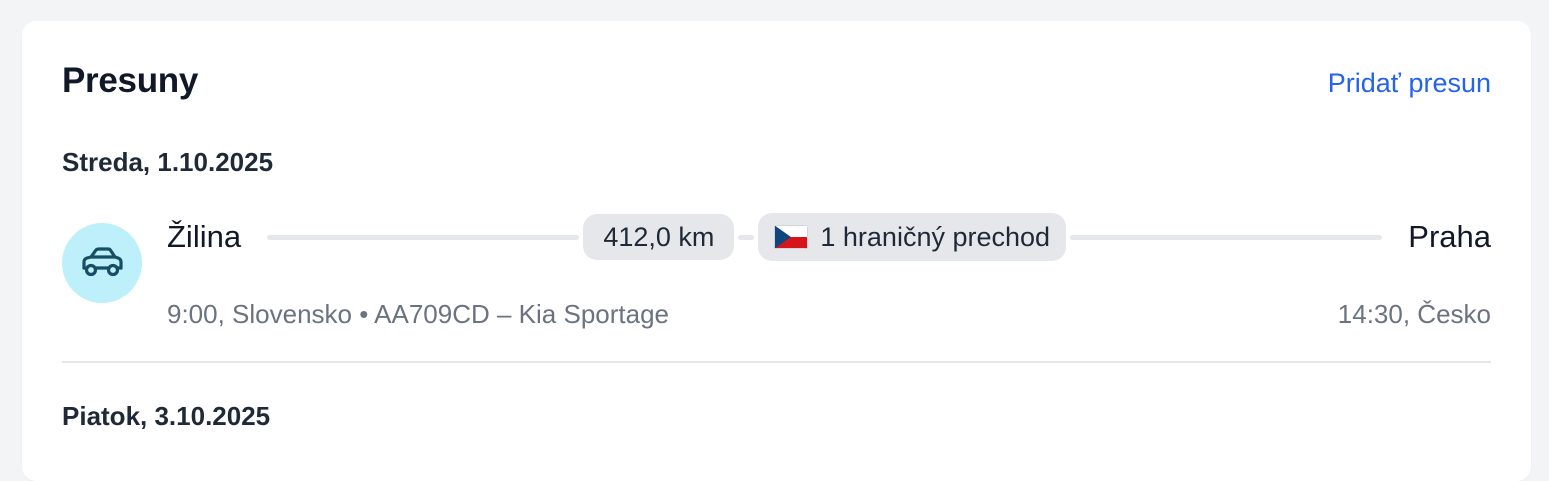 The height and width of the screenshot is (481, 1549). What do you see at coordinates (1414, 314) in the screenshot?
I see `arrival-time-country: 14:30, Česko` at bounding box center [1414, 314].